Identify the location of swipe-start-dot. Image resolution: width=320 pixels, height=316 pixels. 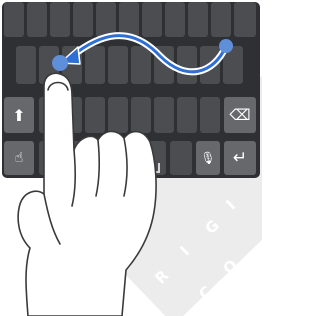
(226, 46).